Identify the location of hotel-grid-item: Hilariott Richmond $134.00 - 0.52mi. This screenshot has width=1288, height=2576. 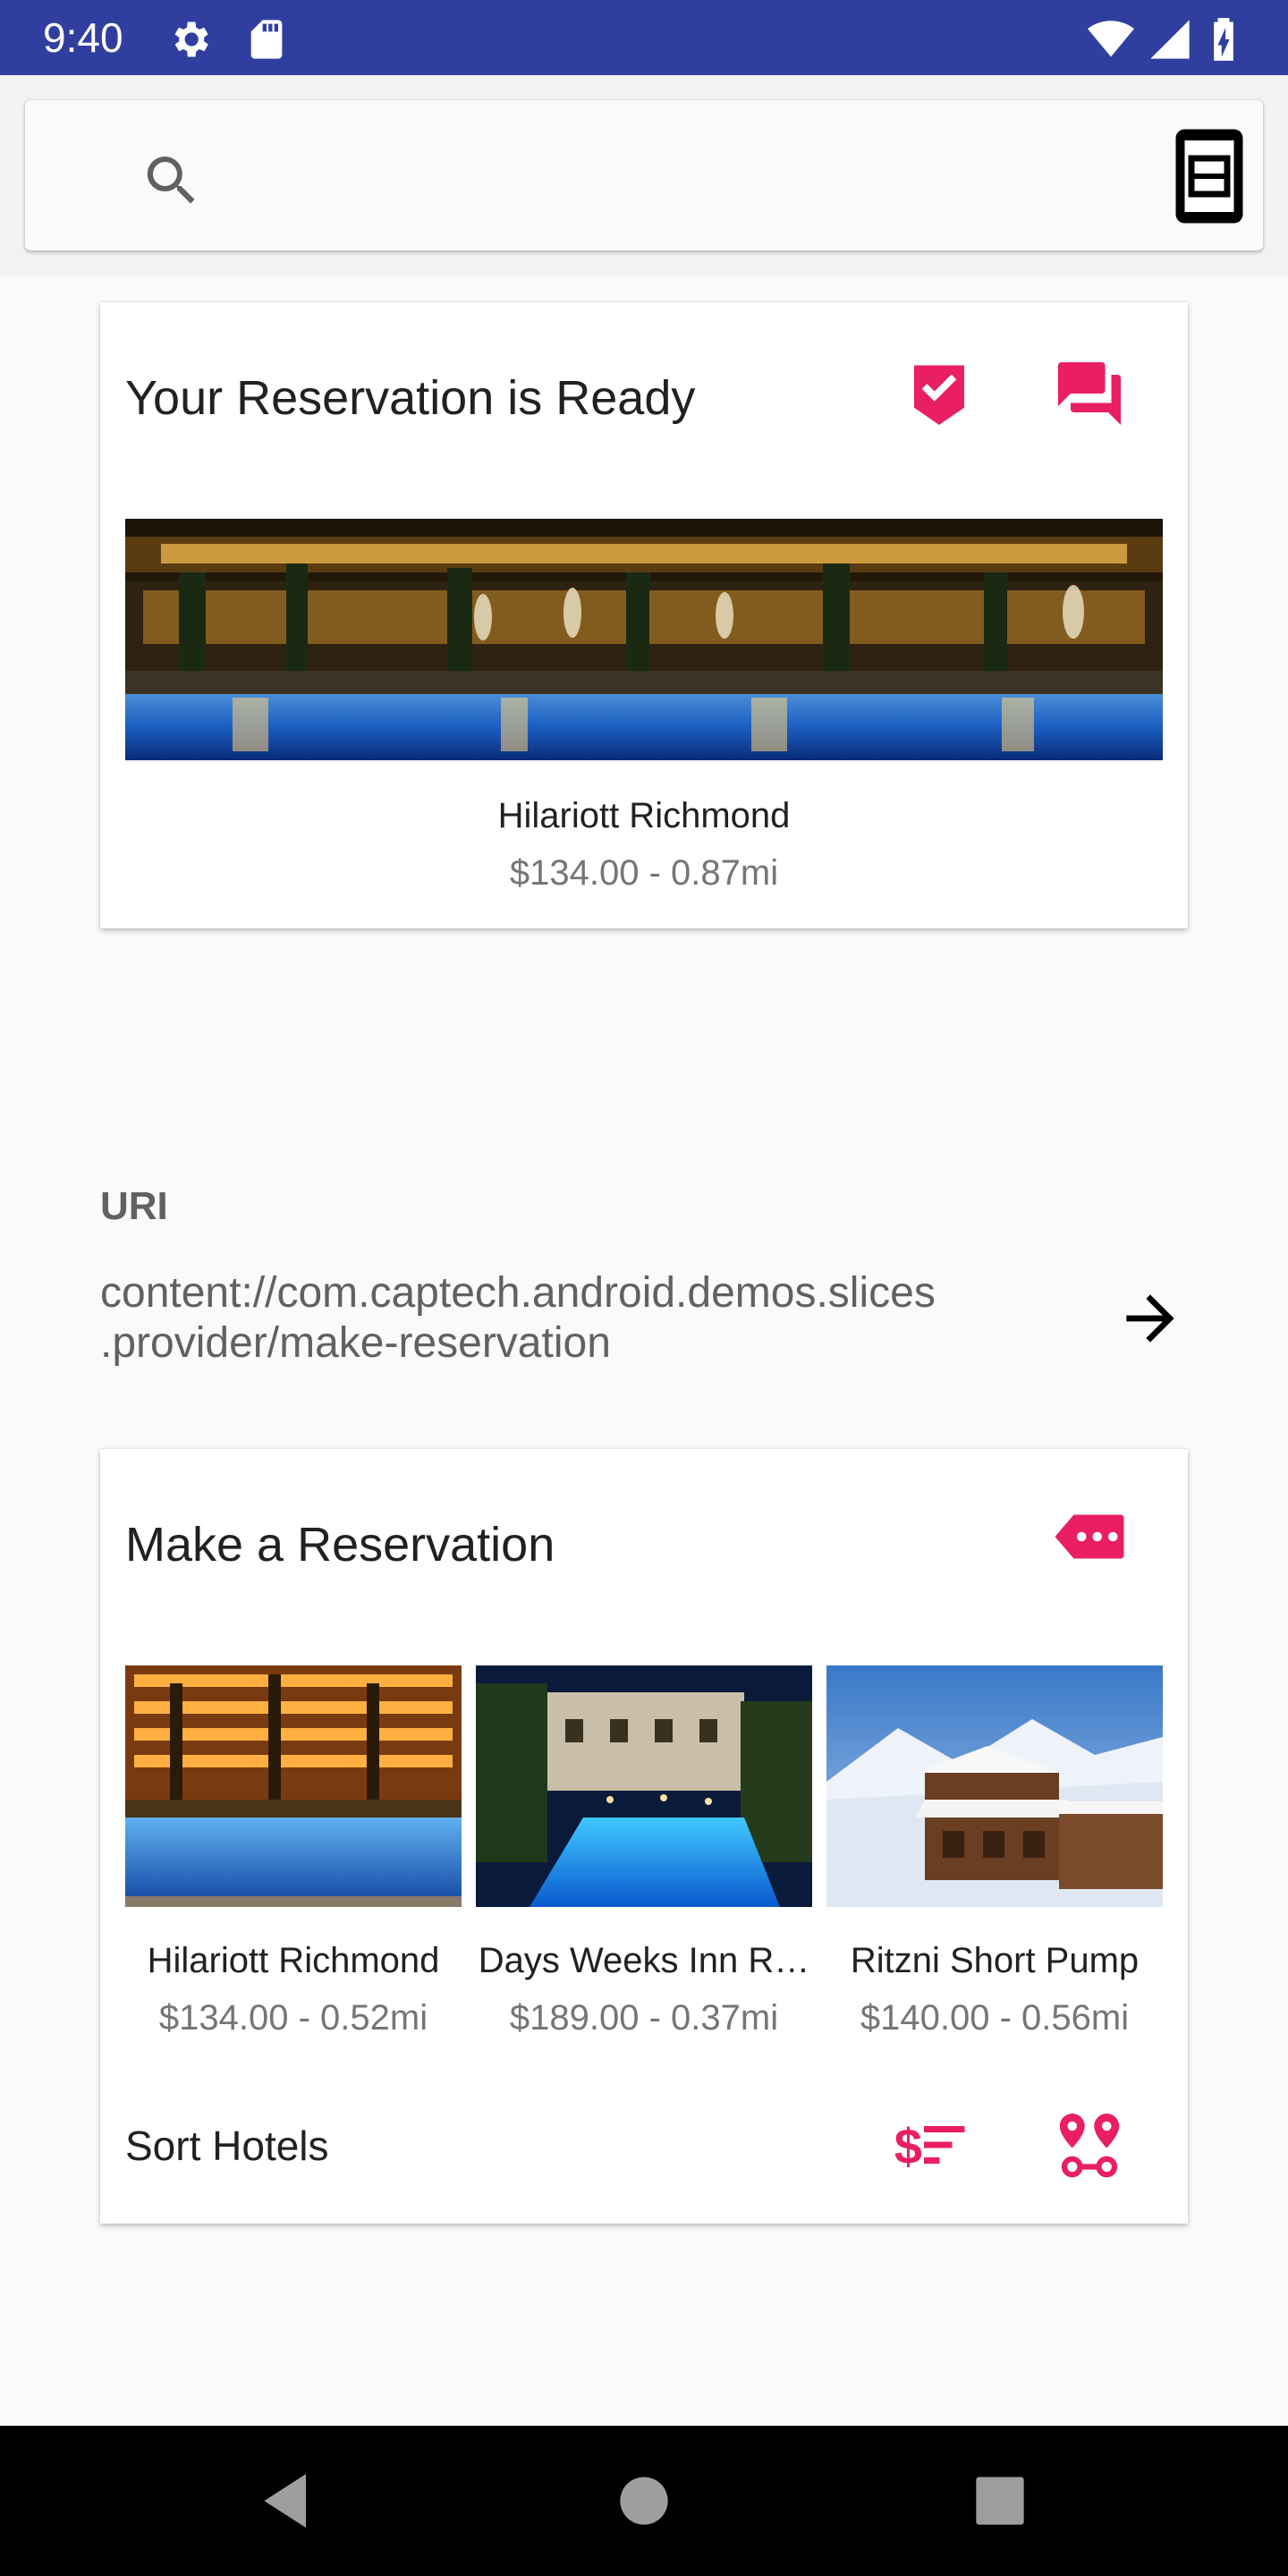
(293, 1871).